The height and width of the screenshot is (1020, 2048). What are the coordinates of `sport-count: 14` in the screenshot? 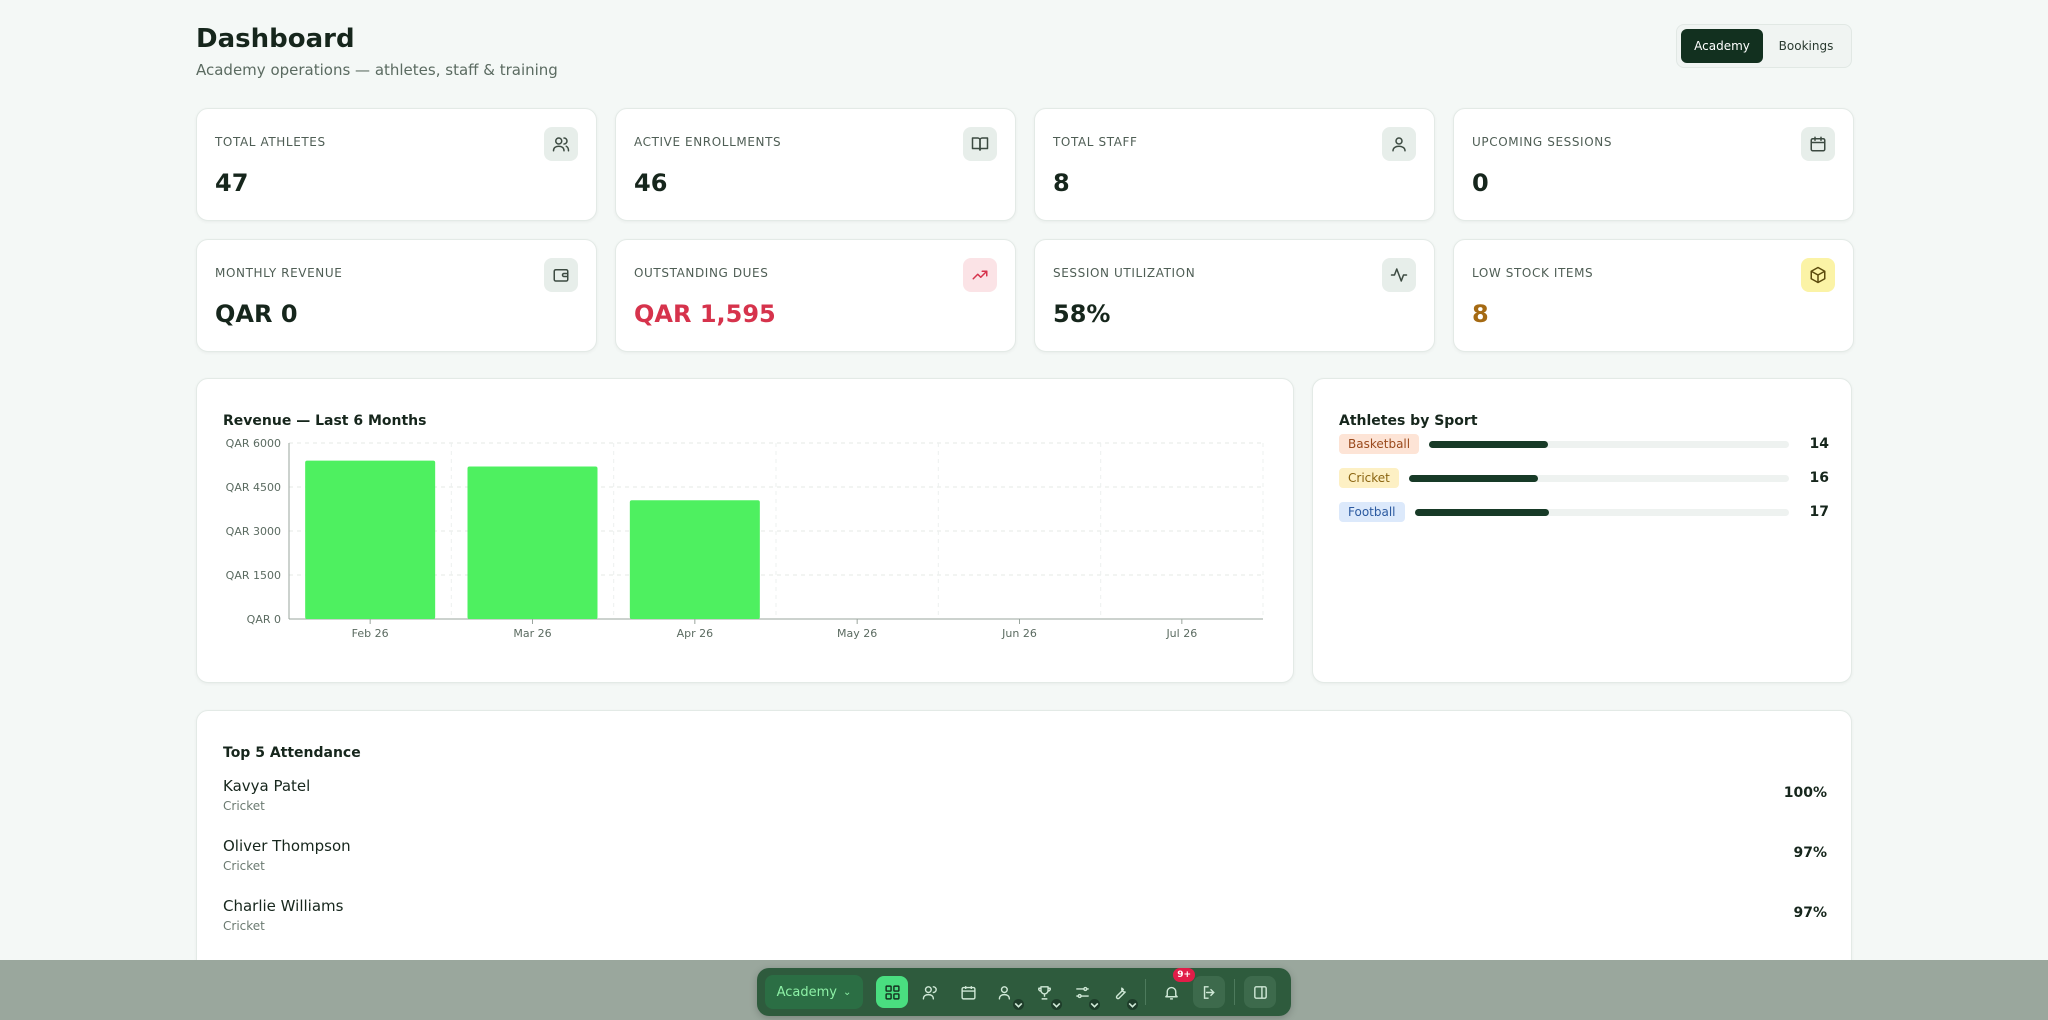 It's located at (1819, 444).